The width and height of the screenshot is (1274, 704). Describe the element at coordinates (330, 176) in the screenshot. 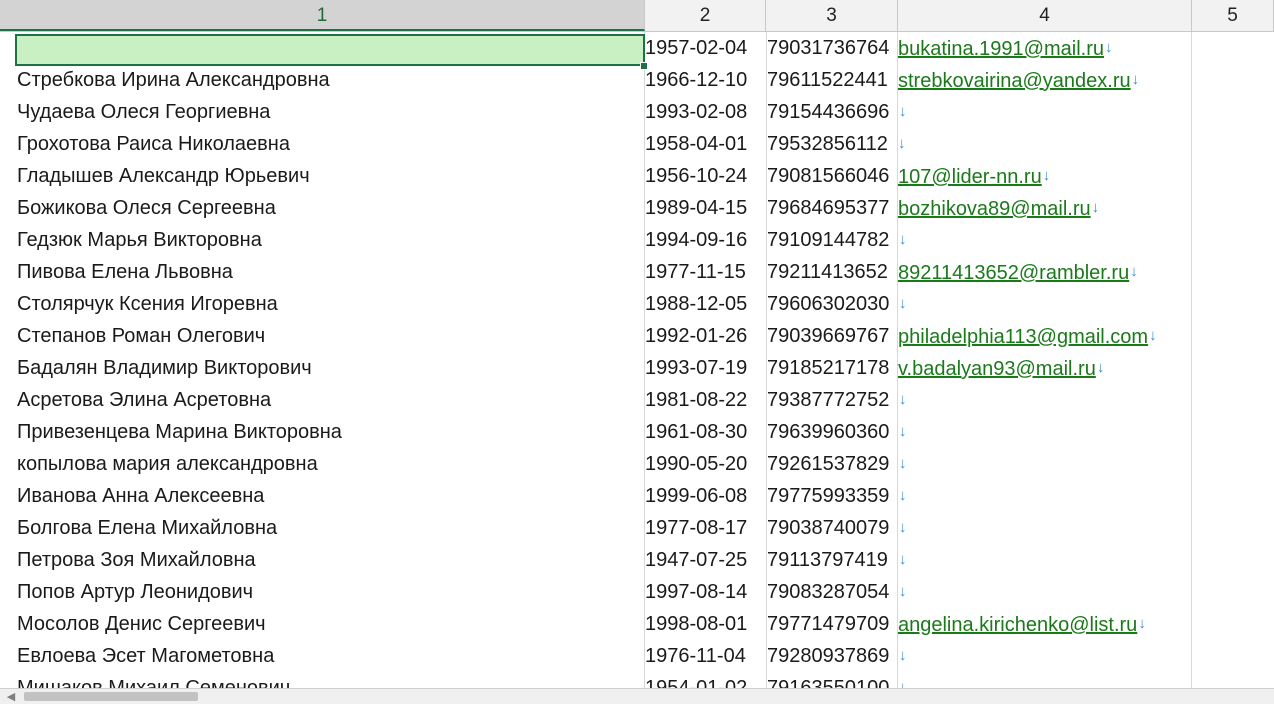

I see `cell-name: Гладышев Александр Юрьевич` at that location.